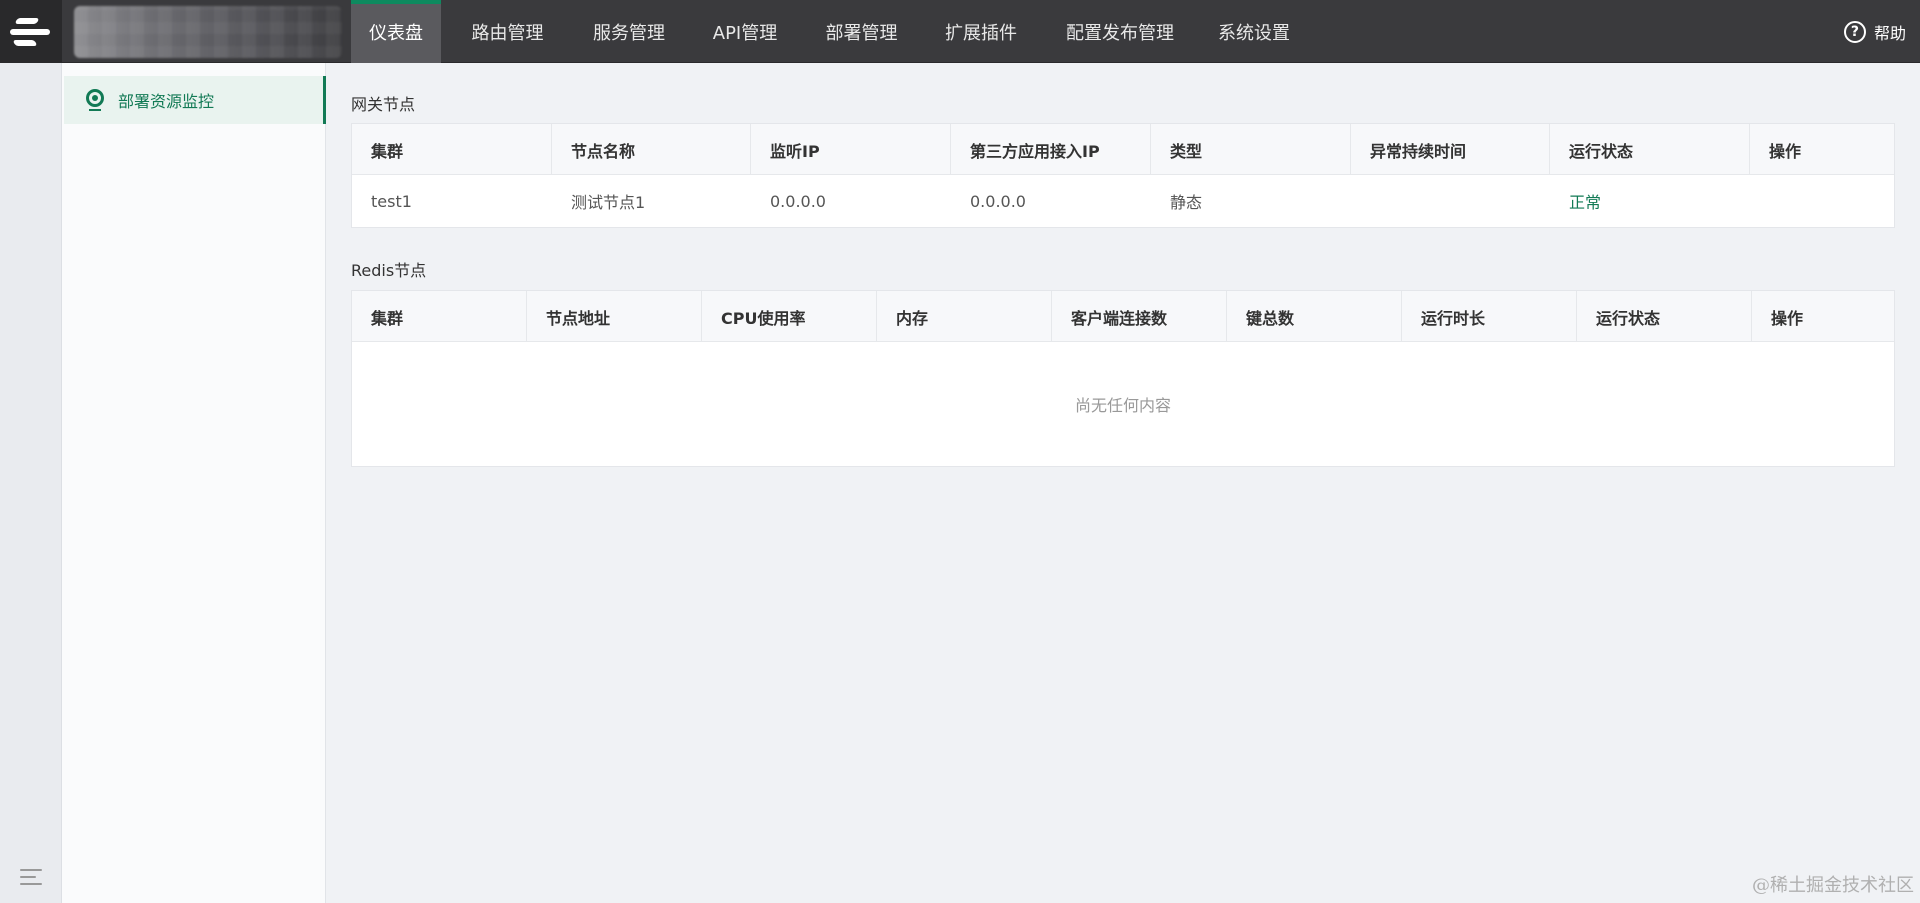 This screenshot has height=903, width=1920. I want to click on location-pin-icon, so click(95, 100).